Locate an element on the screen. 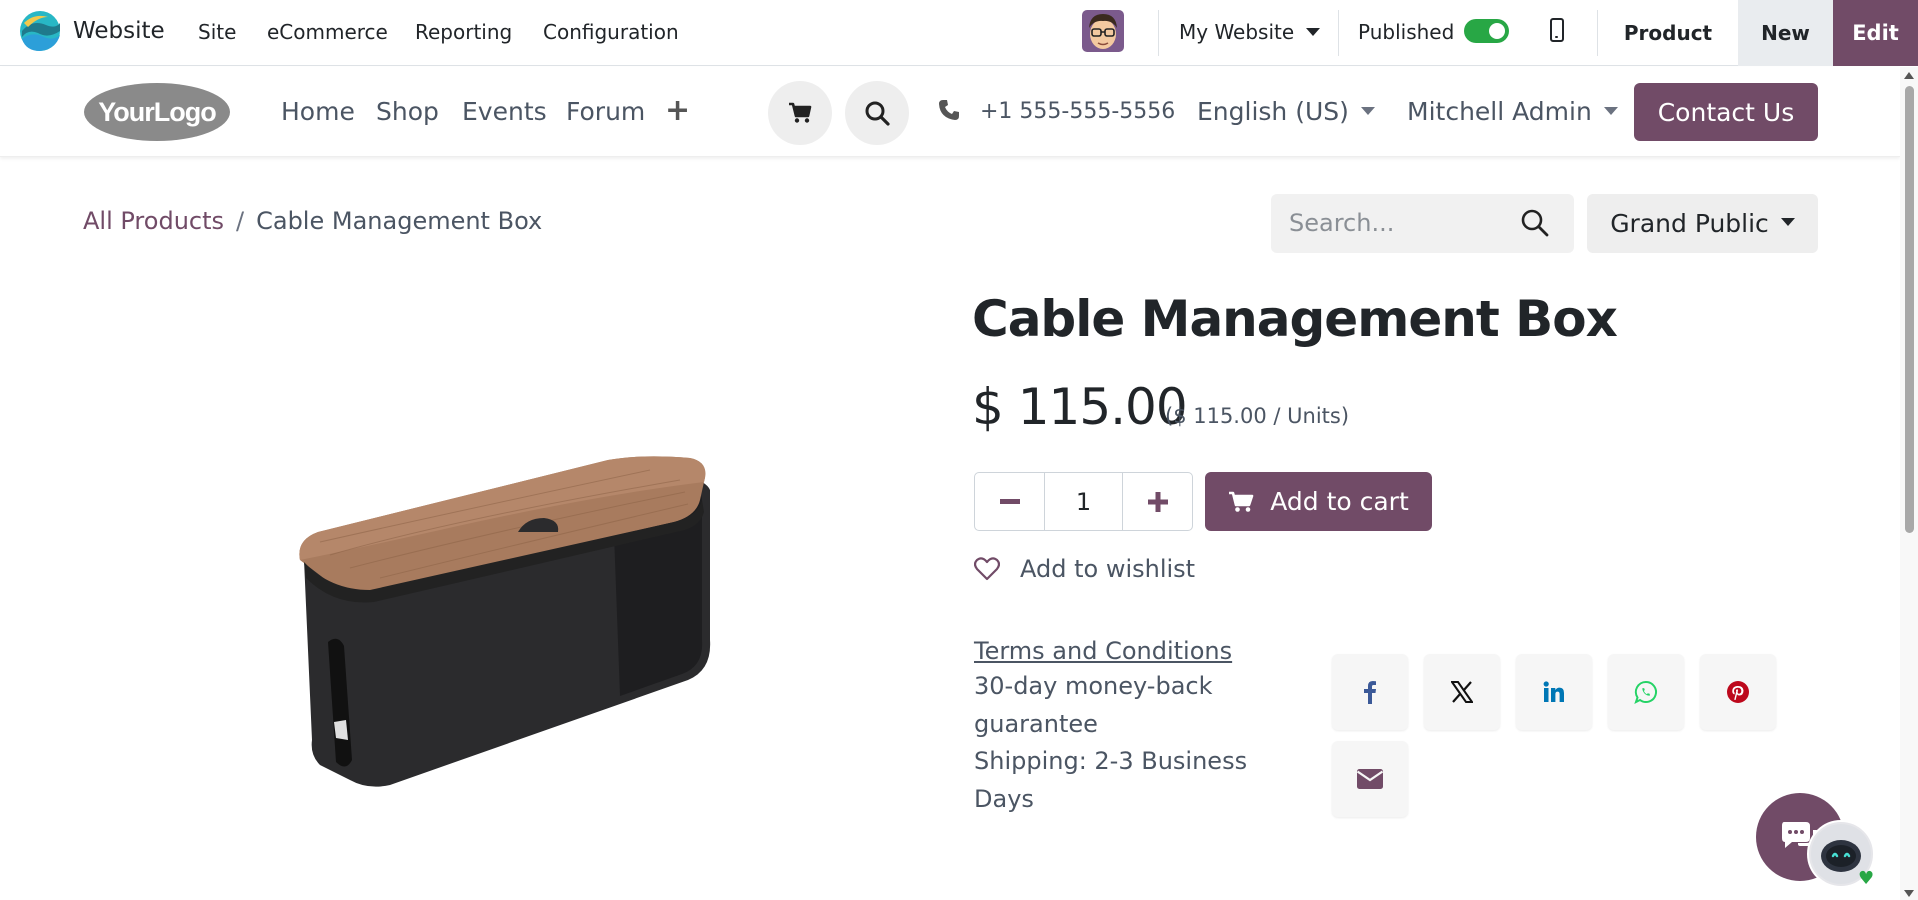 Image resolution: width=1918 pixels, height=900 pixels. website-selector-label: My Website is located at coordinates (1237, 32).